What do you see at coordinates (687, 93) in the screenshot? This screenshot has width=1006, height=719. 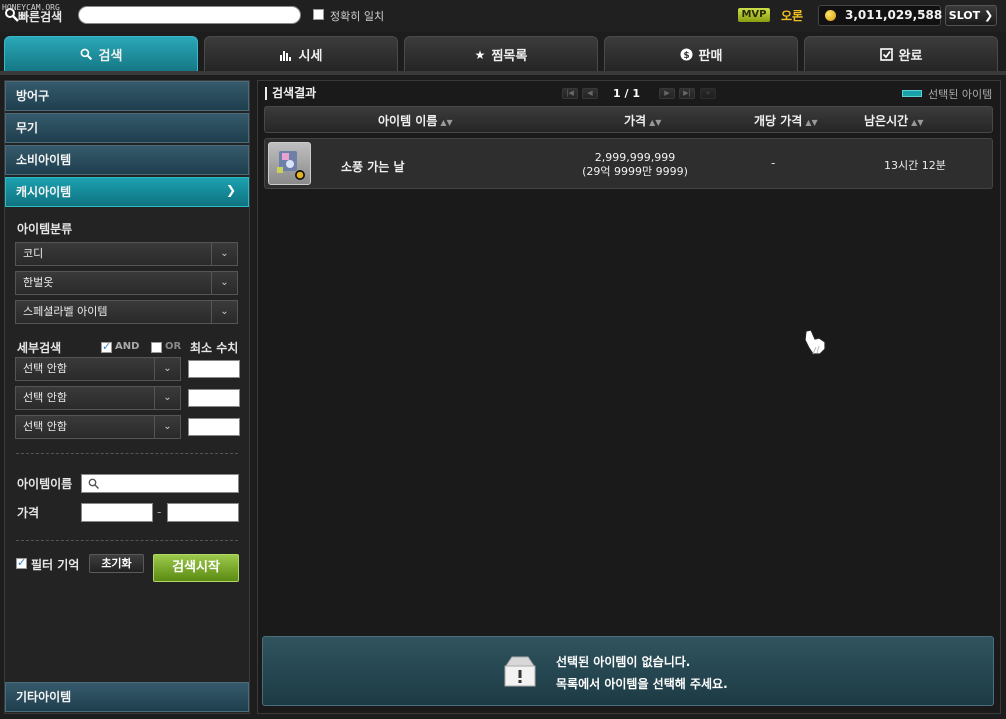 I see `last-page-button: ▶|` at bounding box center [687, 93].